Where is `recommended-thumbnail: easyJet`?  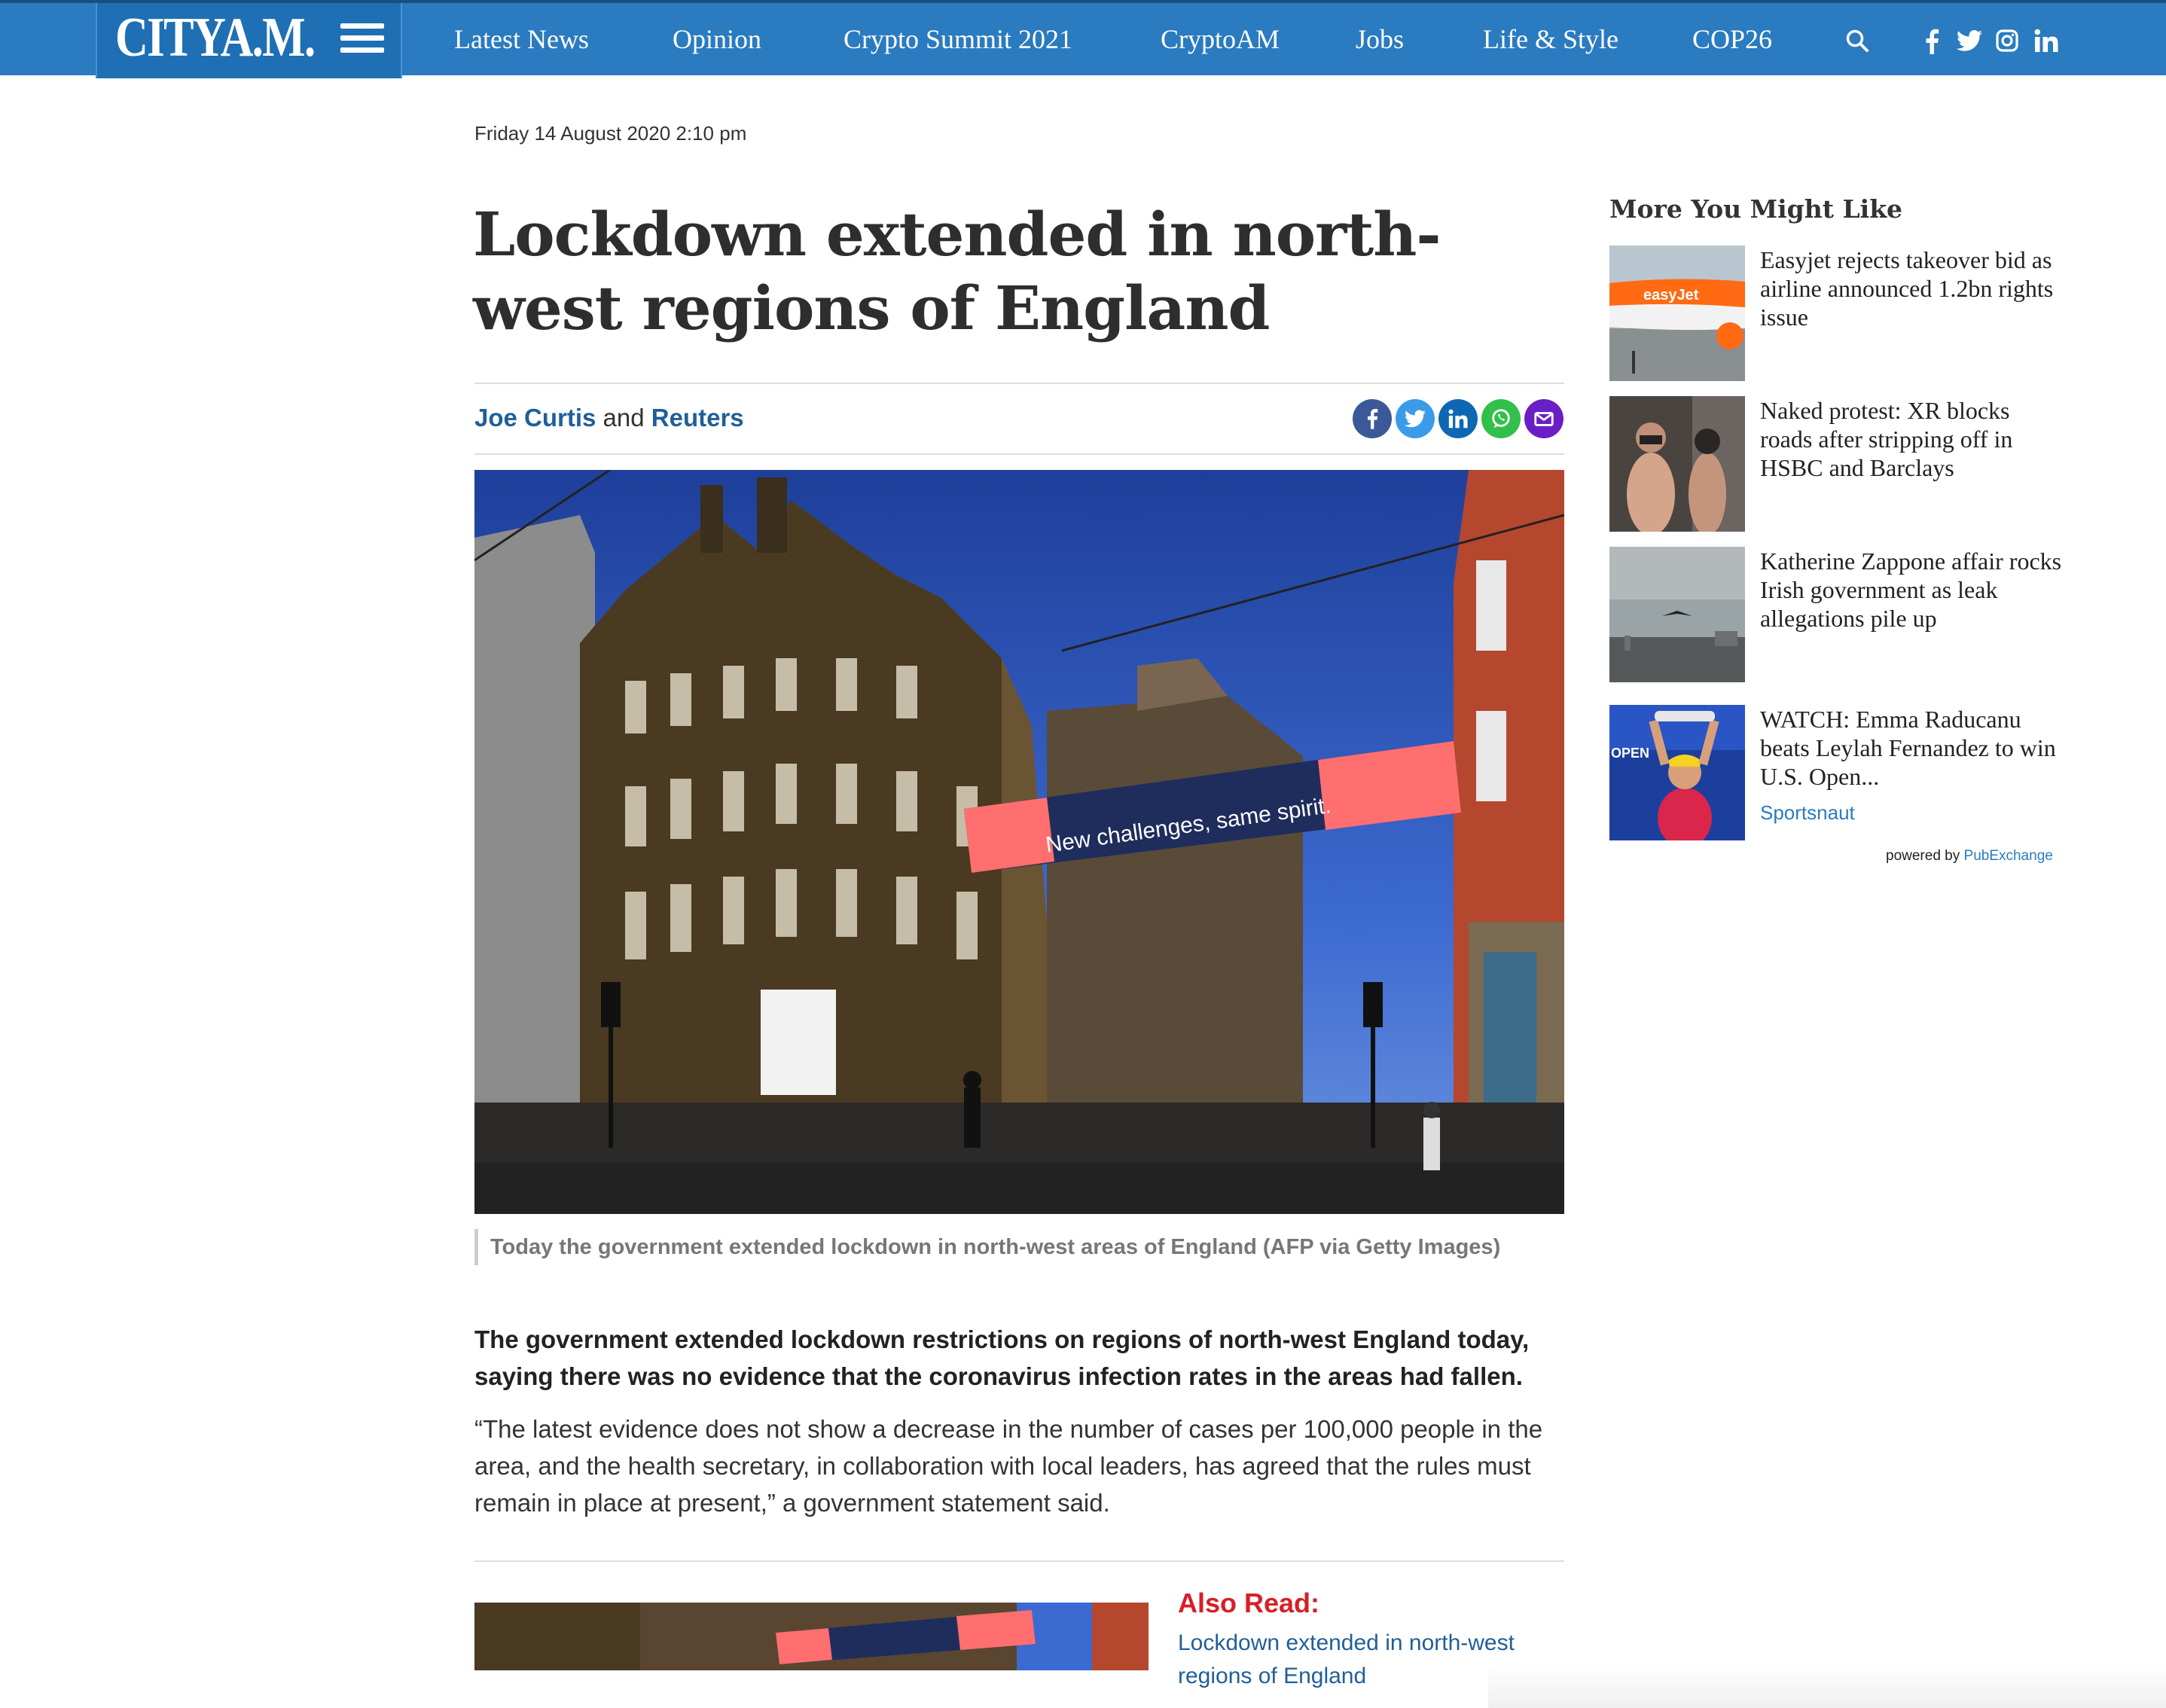 recommended-thumbnail: easyJet is located at coordinates (1677, 313).